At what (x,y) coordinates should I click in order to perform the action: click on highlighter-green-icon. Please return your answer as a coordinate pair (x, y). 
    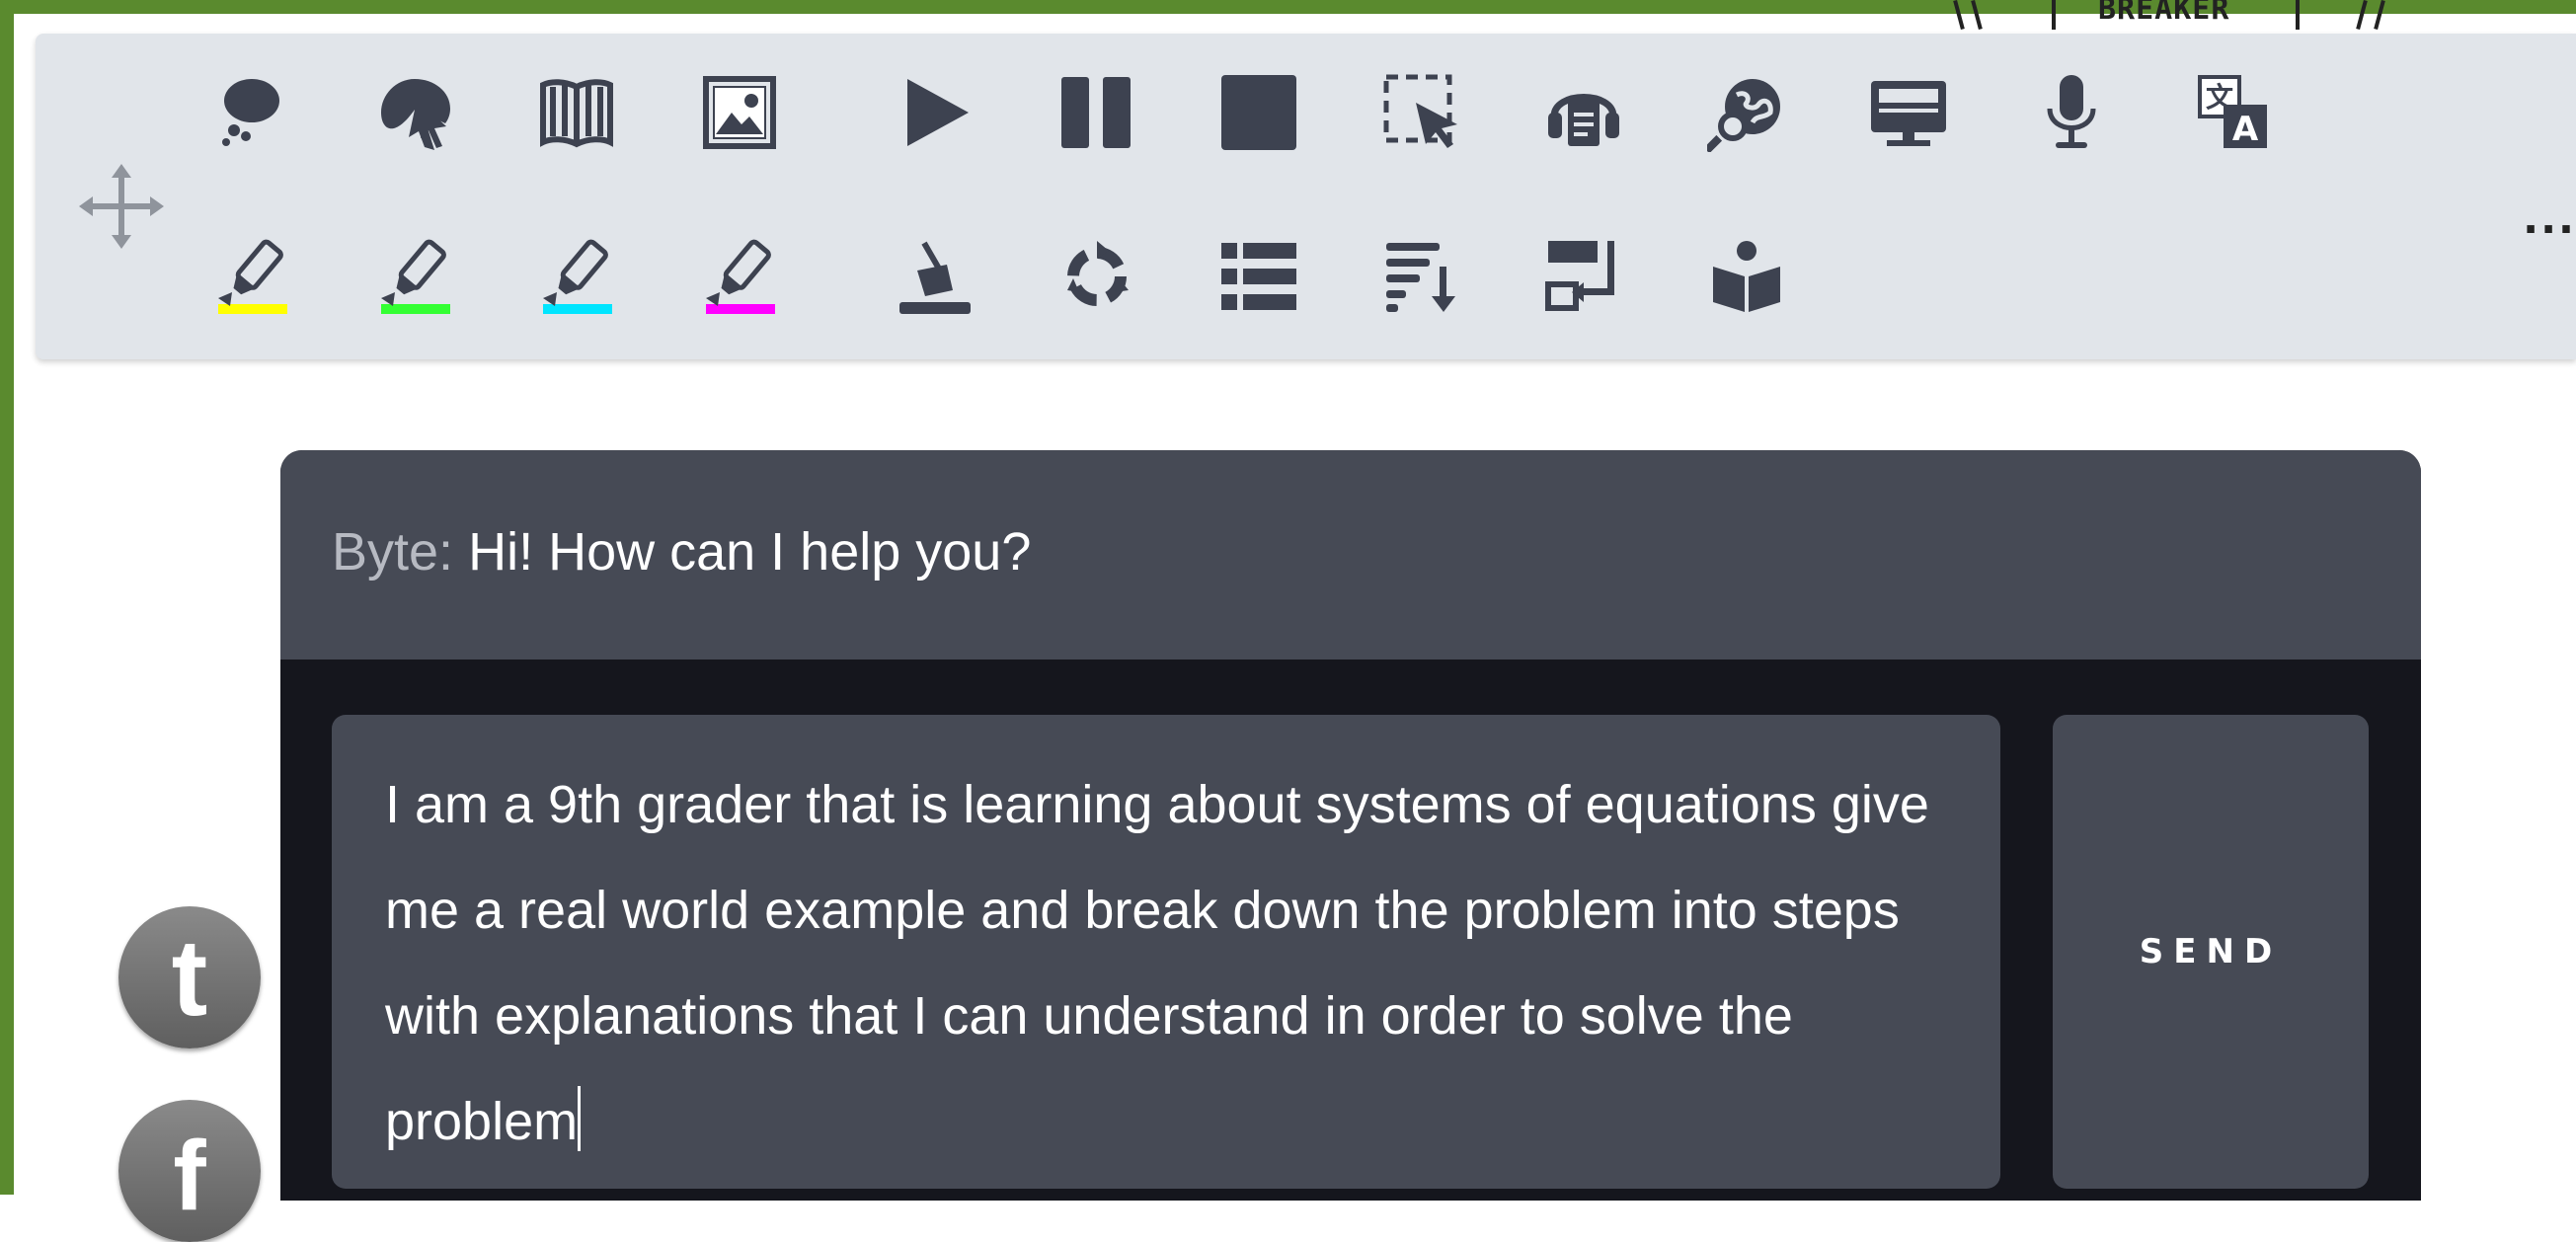
    Looking at the image, I should click on (415, 276).